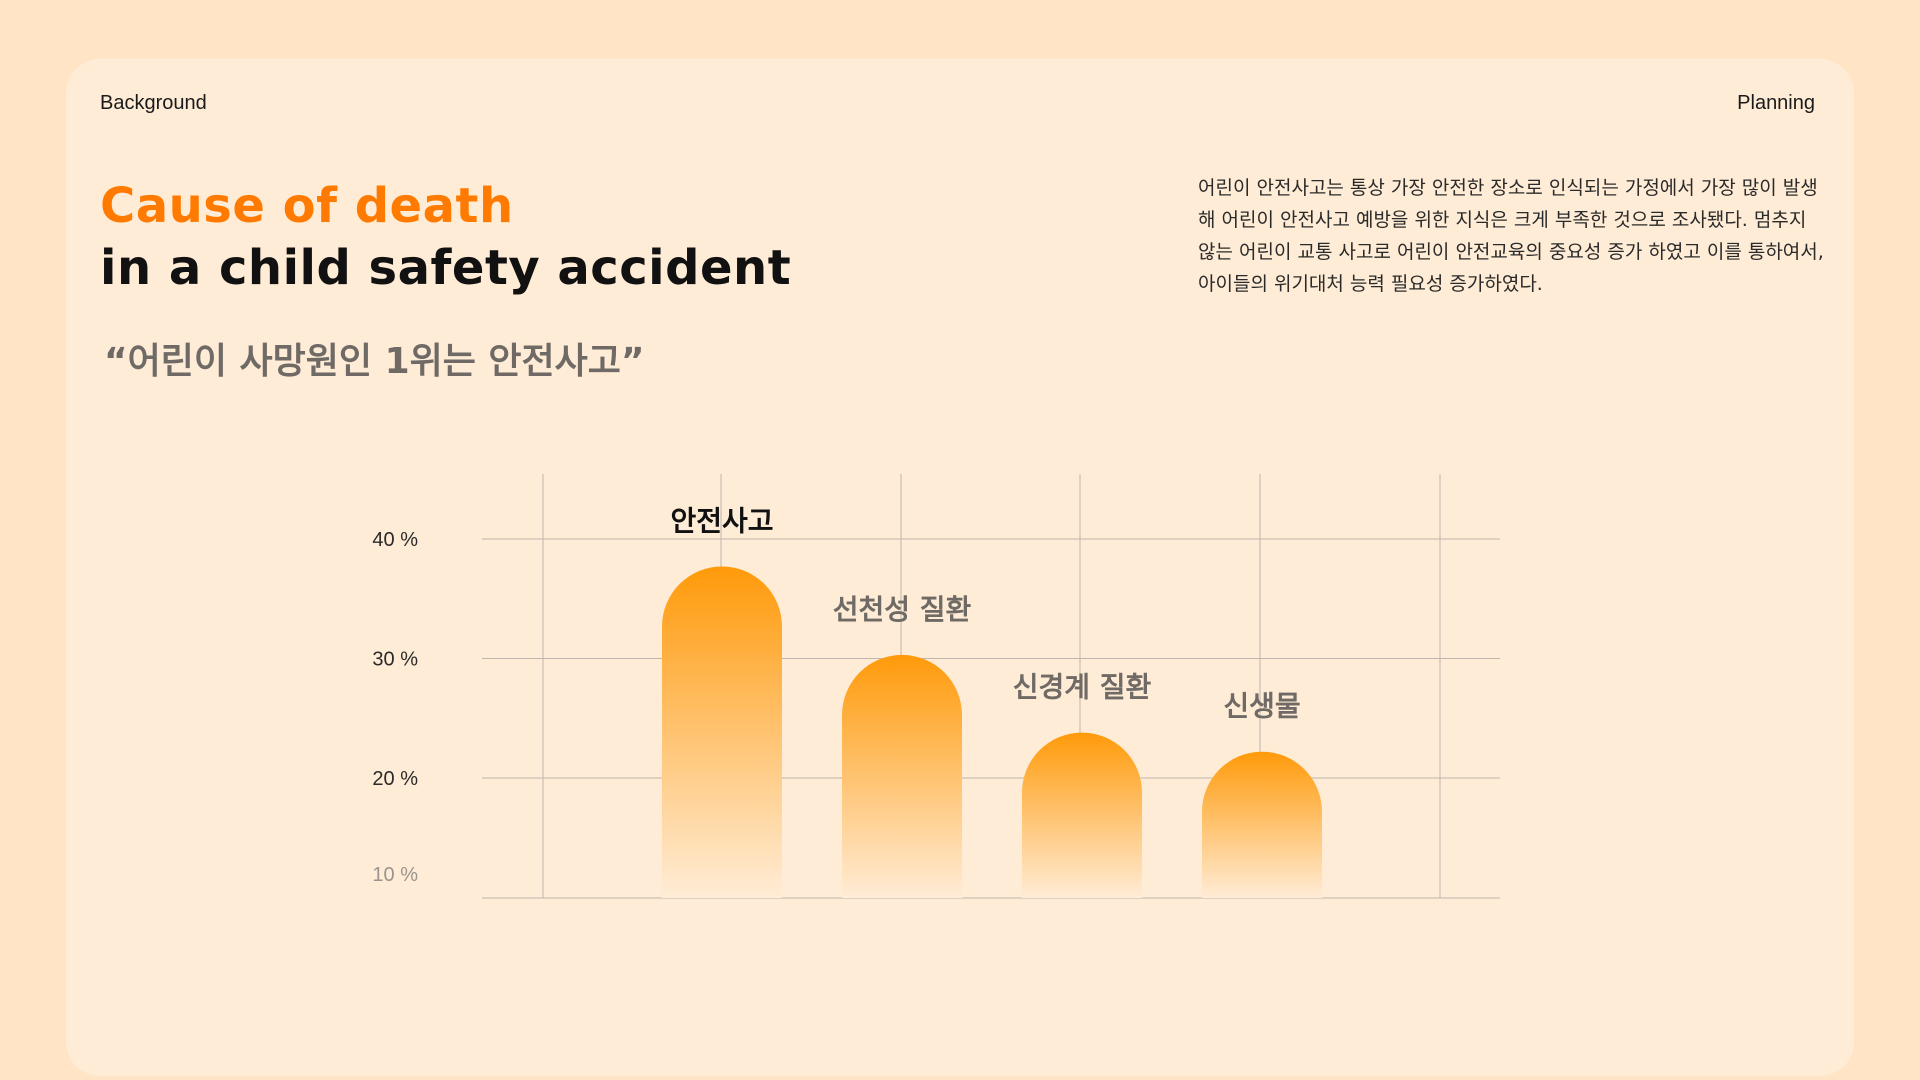  What do you see at coordinates (1082, 687) in the screenshot?
I see `bar-category-label: 신경계 질환` at bounding box center [1082, 687].